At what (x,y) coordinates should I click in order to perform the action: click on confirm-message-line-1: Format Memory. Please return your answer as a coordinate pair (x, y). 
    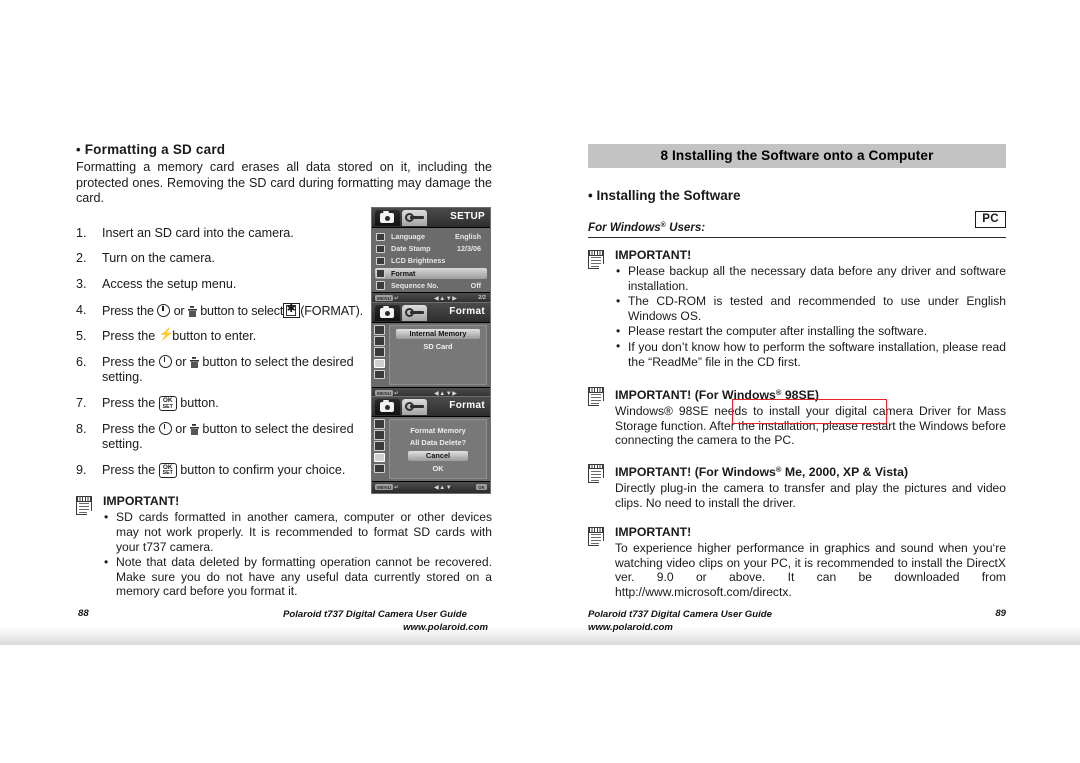
    Looking at the image, I should click on (438, 430).